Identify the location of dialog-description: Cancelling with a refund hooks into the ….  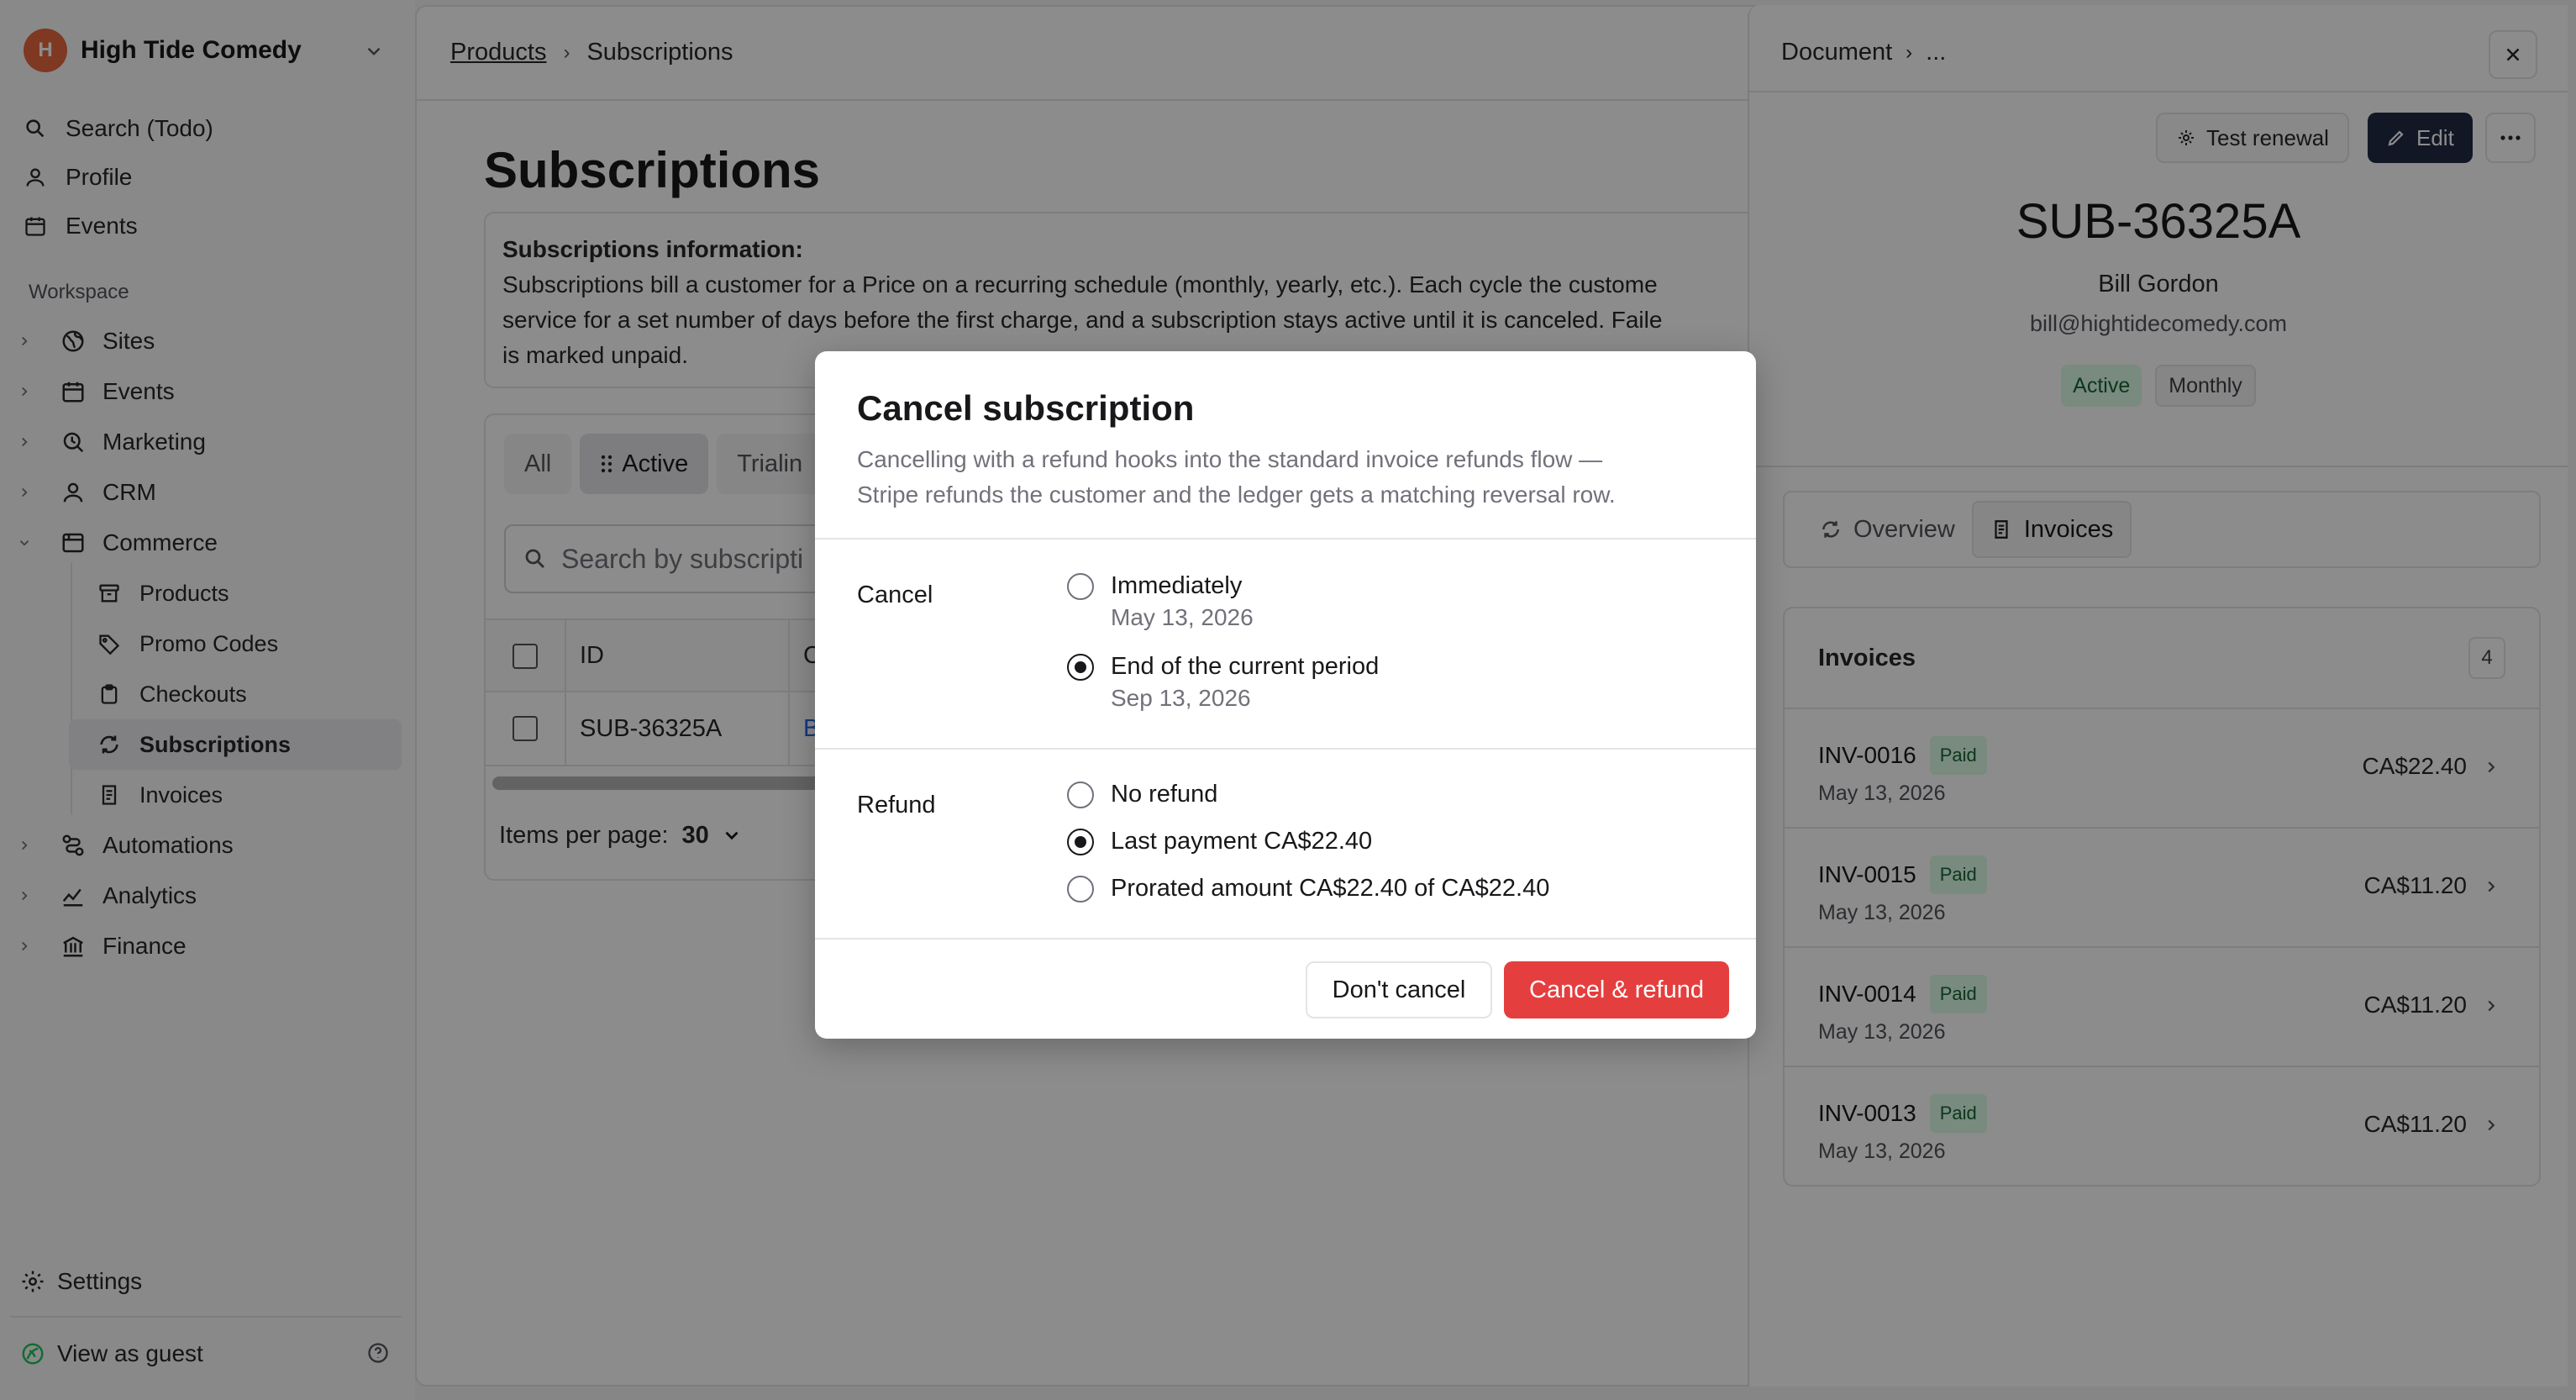
(1277, 477).